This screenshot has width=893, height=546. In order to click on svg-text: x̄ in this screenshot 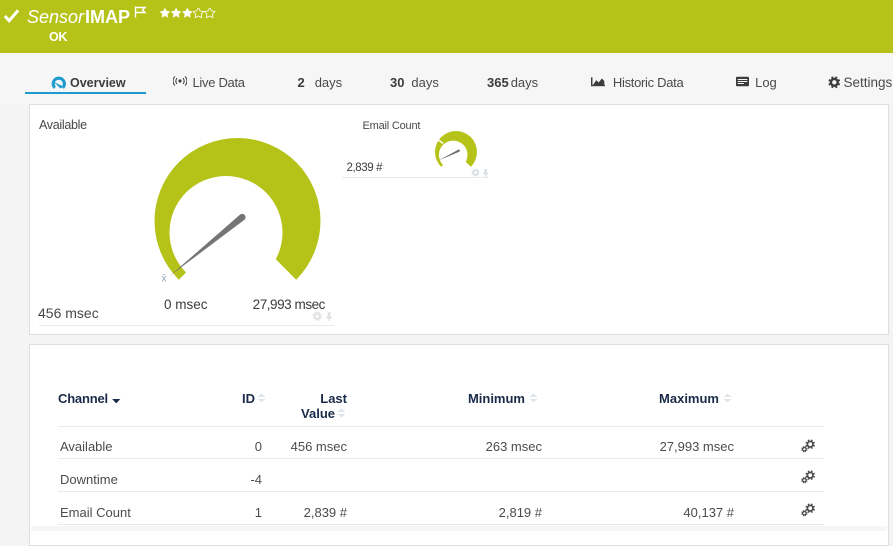, I will do `click(164, 279)`.